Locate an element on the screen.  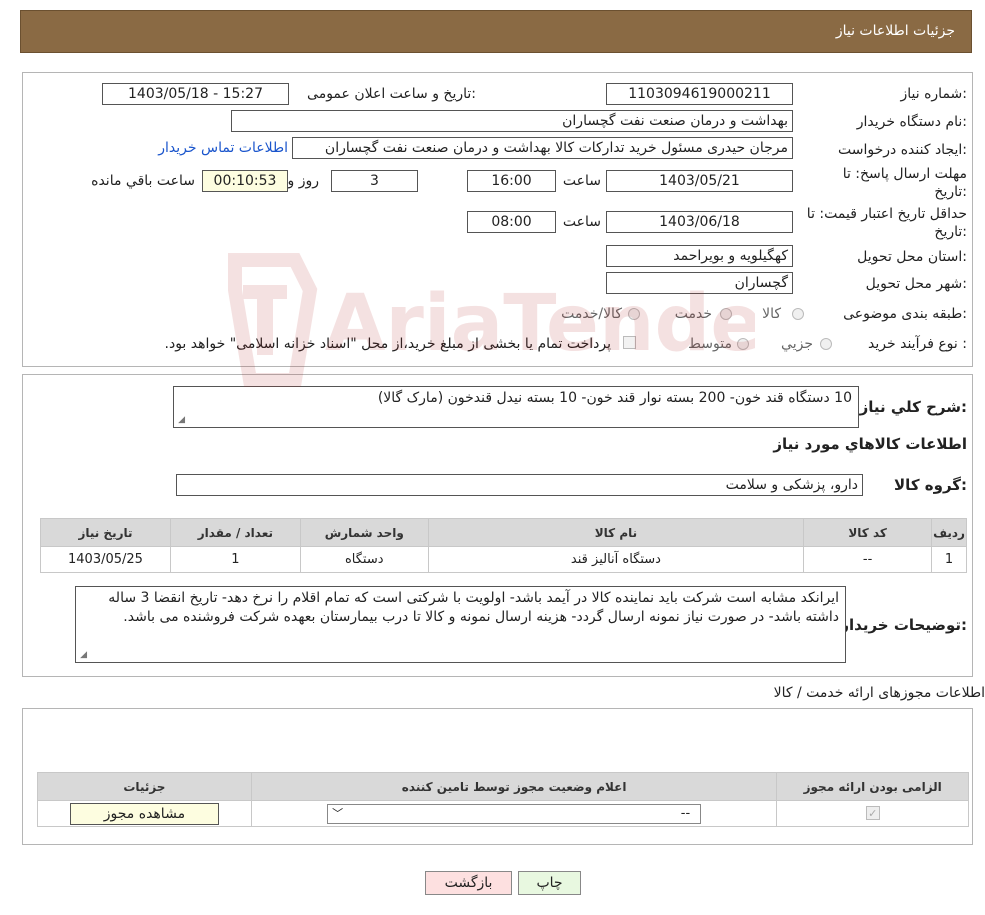
permit-status-value: -- is located at coordinates (685, 813).